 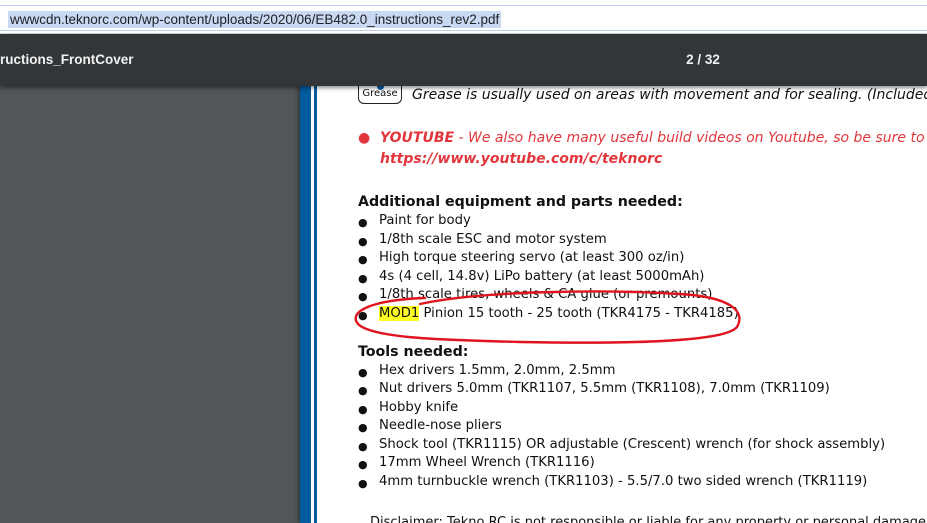 What do you see at coordinates (497, 370) in the screenshot?
I see `list-item: Hex drivers 1.5mm, 2.0mm, 2.5mm` at bounding box center [497, 370].